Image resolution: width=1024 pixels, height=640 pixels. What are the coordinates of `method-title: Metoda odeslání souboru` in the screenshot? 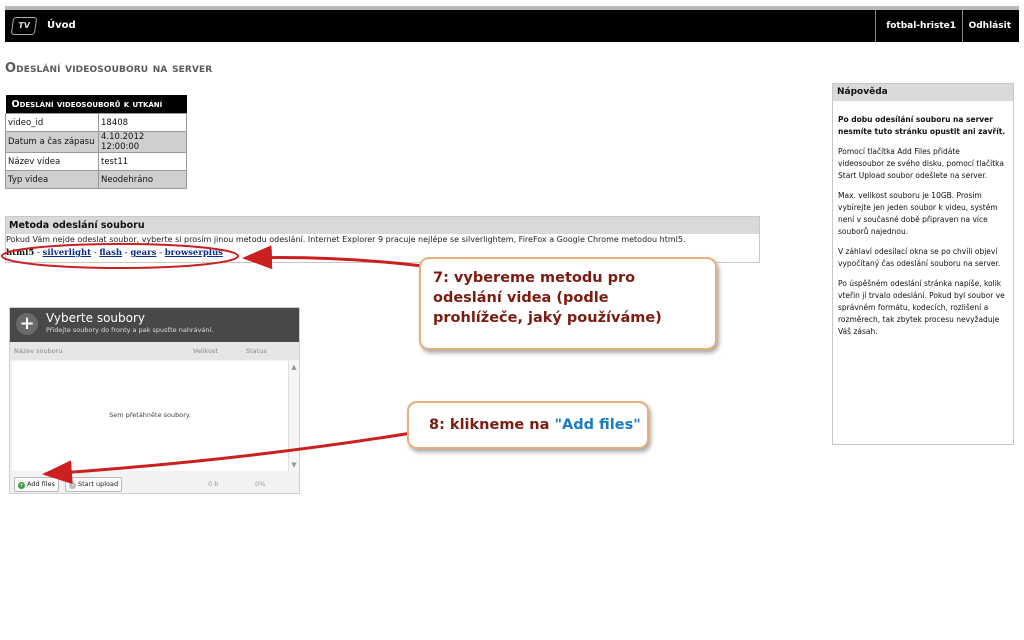 It's located at (382, 225).